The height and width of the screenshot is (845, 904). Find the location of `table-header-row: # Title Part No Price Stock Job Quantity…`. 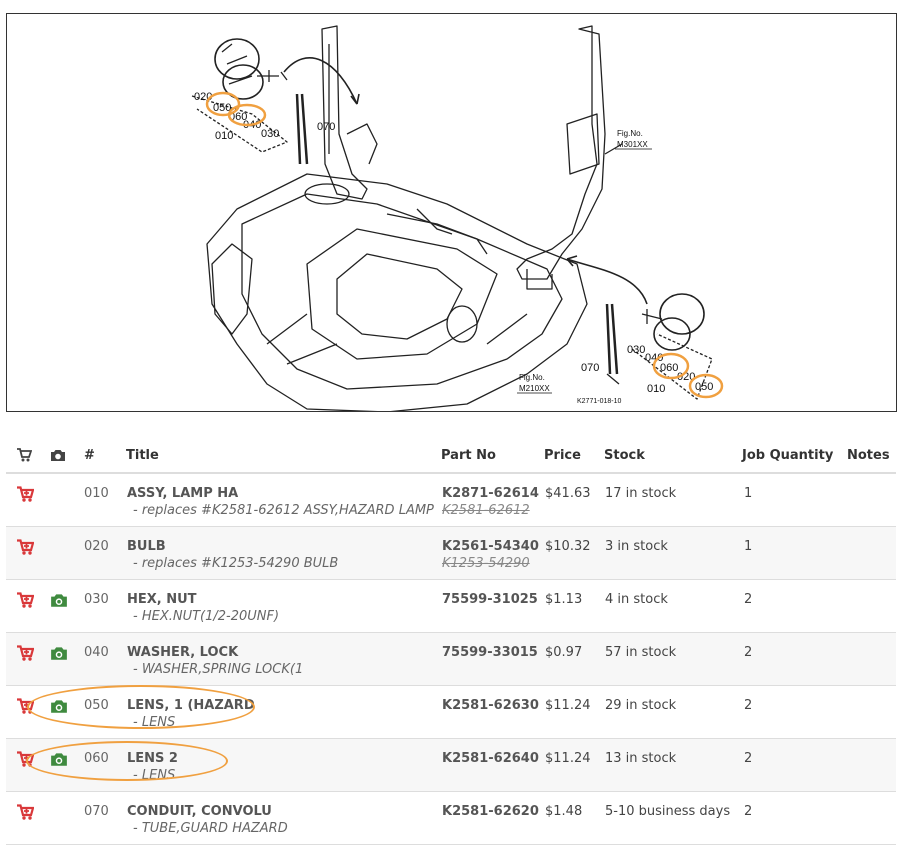

table-header-row: # Title Part No Price Stock Job Quantity… is located at coordinates (451, 456).